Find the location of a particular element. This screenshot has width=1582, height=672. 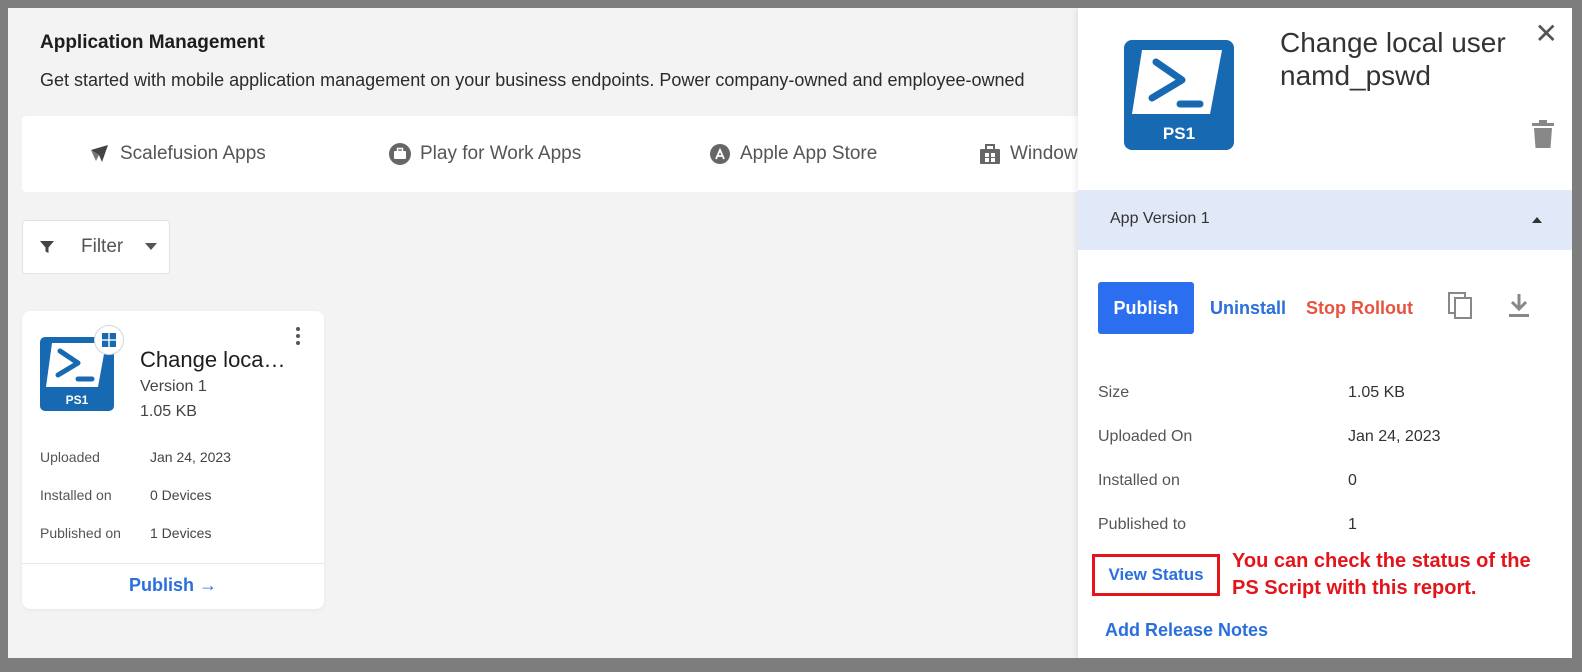

app-store-icon is located at coordinates (720, 154).